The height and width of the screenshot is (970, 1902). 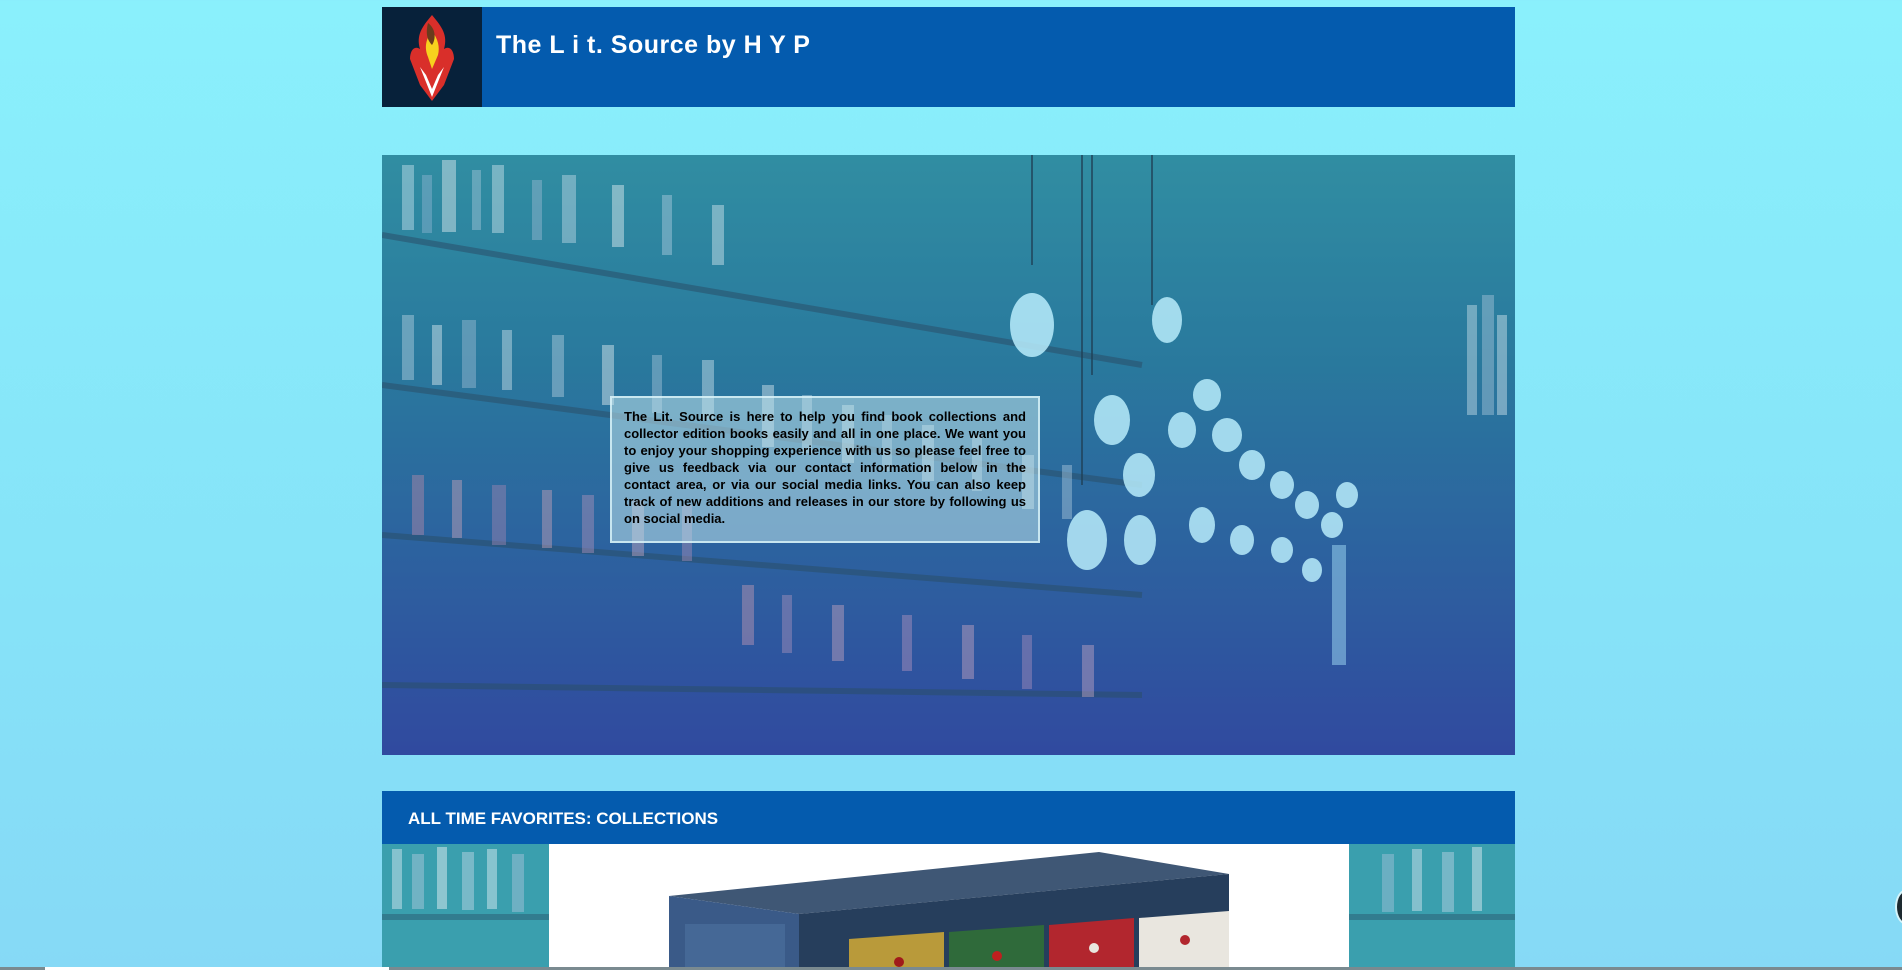 I want to click on flame-shield-logo-icon, so click(x=432, y=58).